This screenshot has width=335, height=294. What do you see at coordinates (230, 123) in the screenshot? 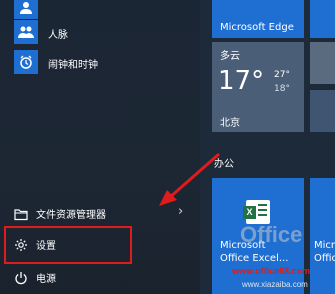
I see `weather-city: 北京` at bounding box center [230, 123].